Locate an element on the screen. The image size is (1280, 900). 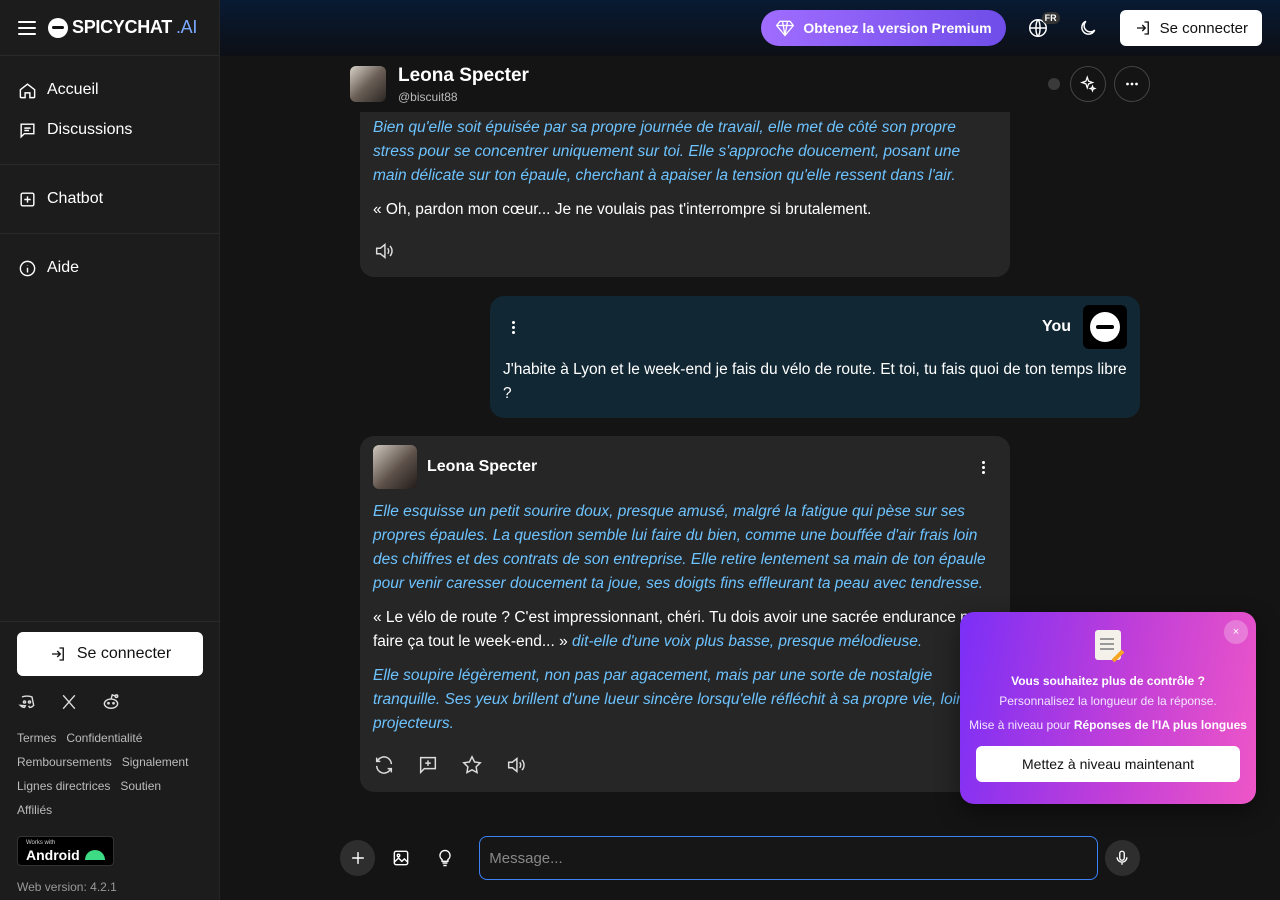
android-badge-small: Works with is located at coordinates (41, 843).